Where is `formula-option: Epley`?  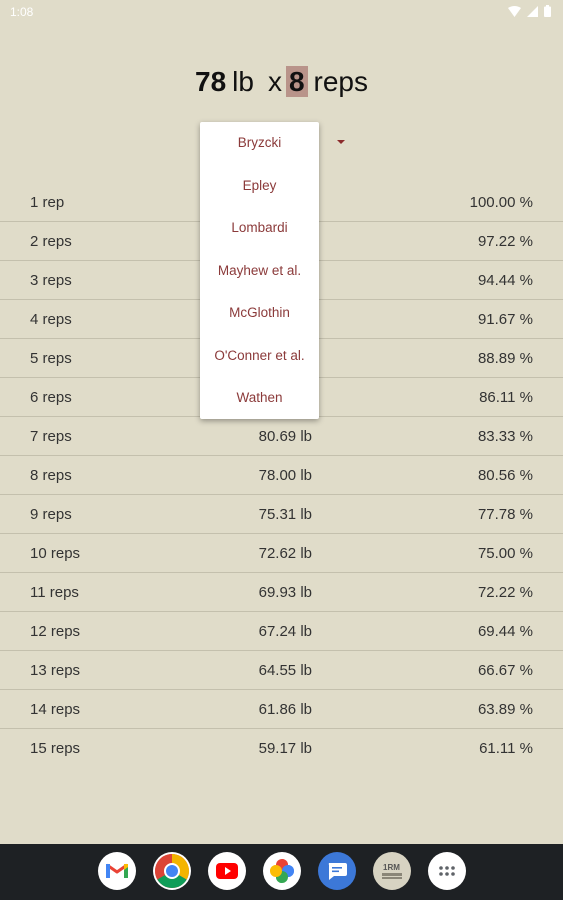
formula-option: Epley is located at coordinates (259, 186).